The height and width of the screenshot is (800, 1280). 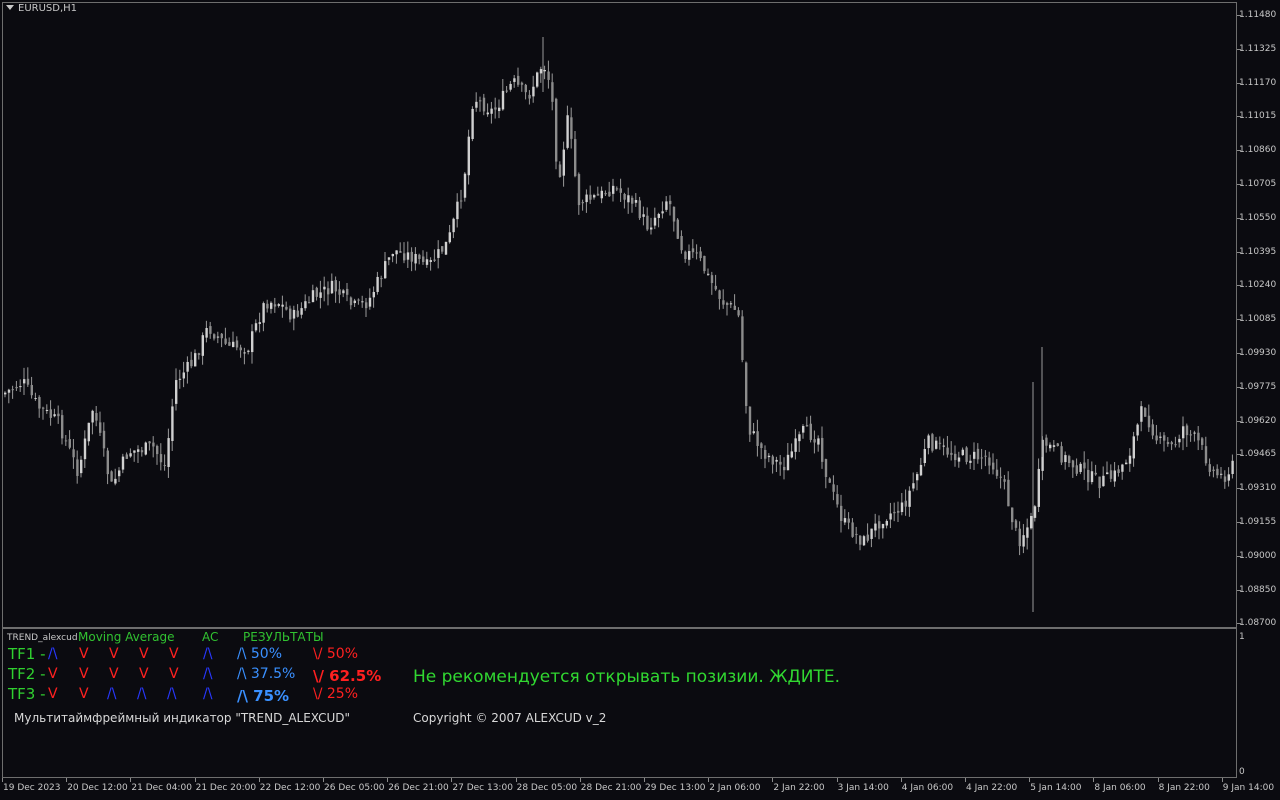 I want to click on tf1-ac: /\, so click(x=208, y=654).